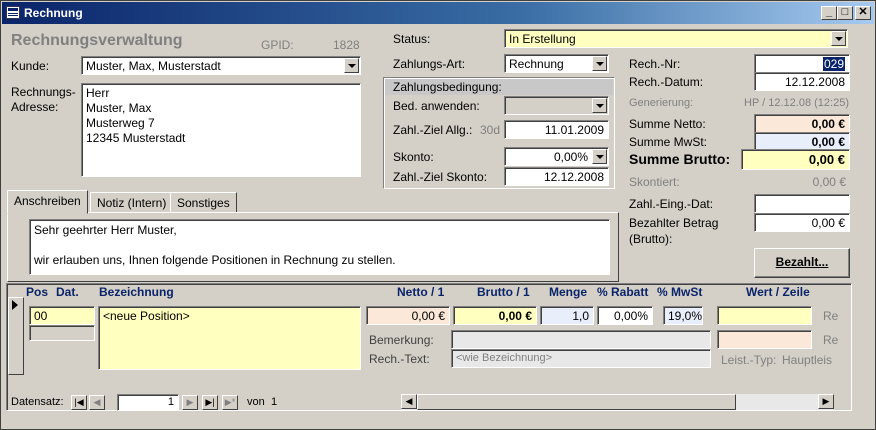 Image resolution: width=876 pixels, height=430 pixels. What do you see at coordinates (43, 92) in the screenshot?
I see `address-label-1: Rechnungs-` at bounding box center [43, 92].